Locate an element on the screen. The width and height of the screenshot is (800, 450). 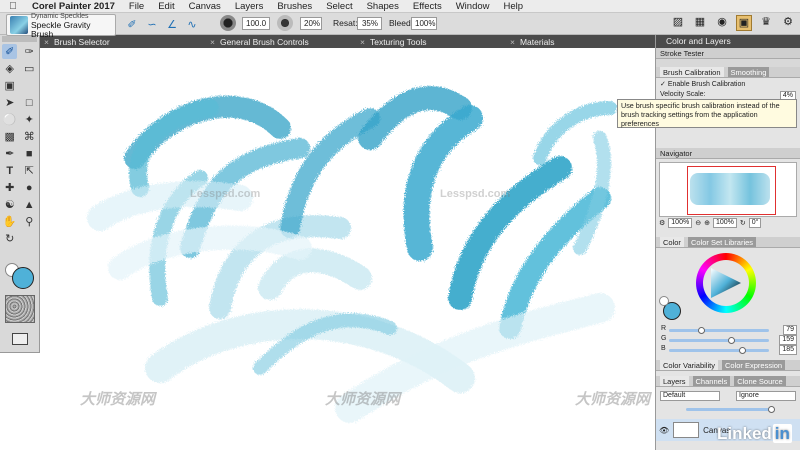
text-icon: T is located at coordinates (9, 170).